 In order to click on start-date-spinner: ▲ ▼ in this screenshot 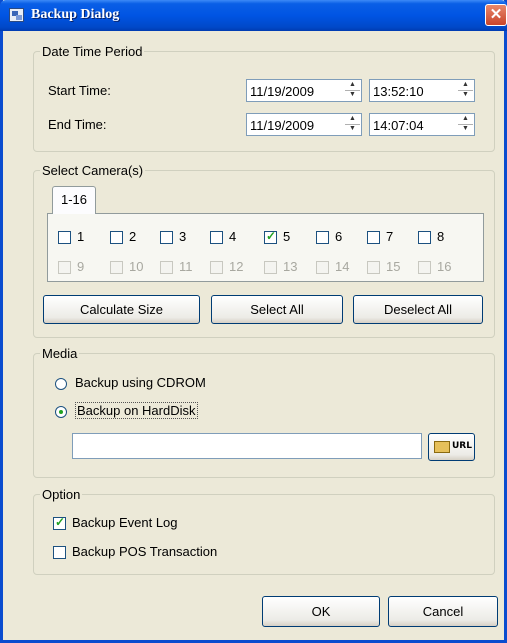, I will do `click(352, 90)`.